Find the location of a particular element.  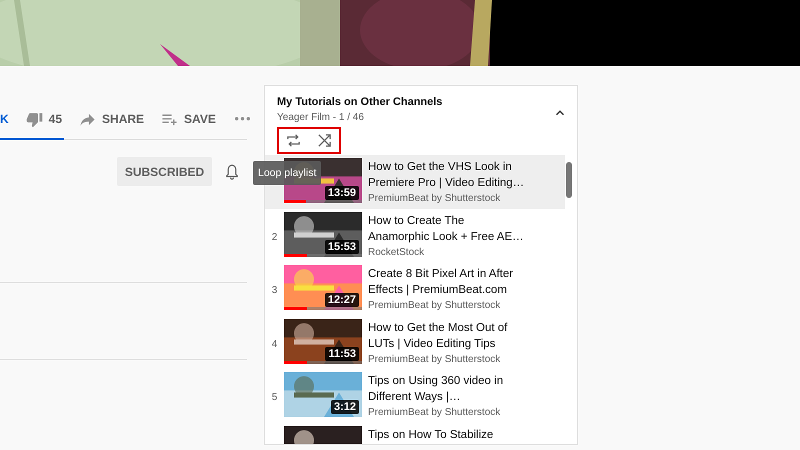

item-index: 3 is located at coordinates (275, 290).